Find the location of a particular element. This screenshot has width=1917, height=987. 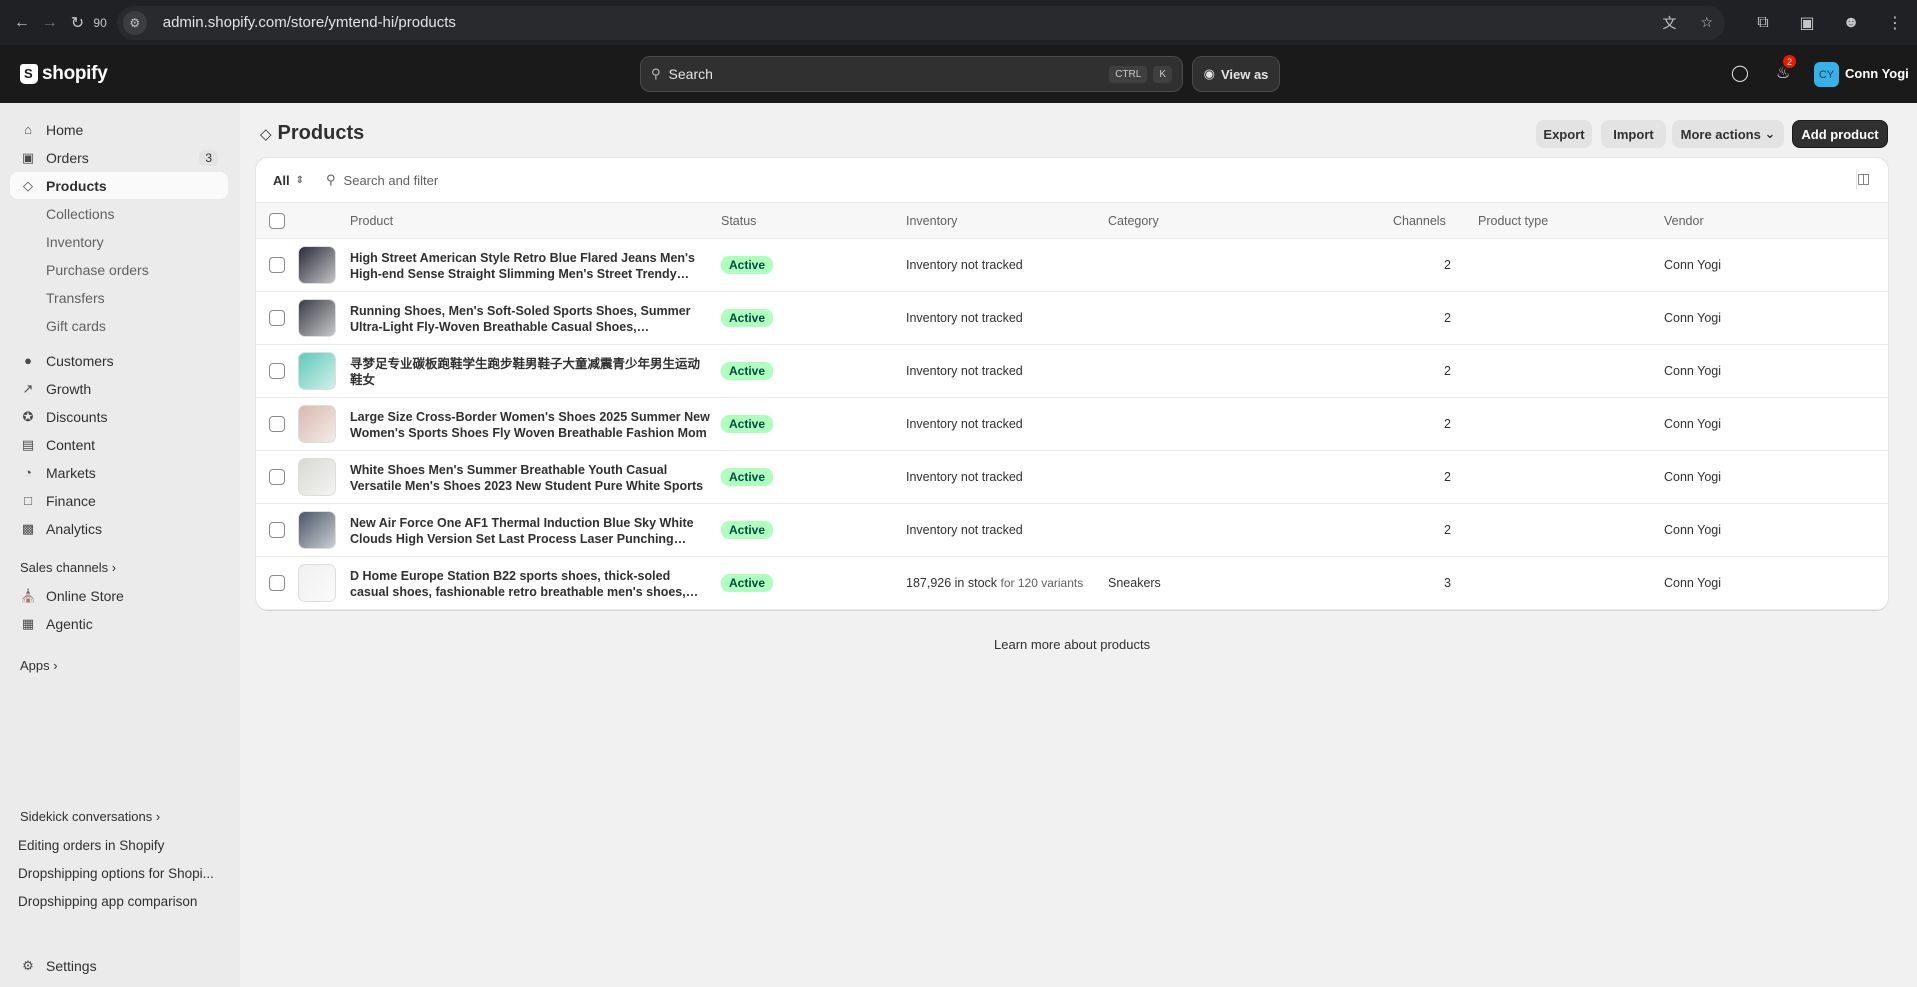

logo-text: shopify is located at coordinates (75, 73).